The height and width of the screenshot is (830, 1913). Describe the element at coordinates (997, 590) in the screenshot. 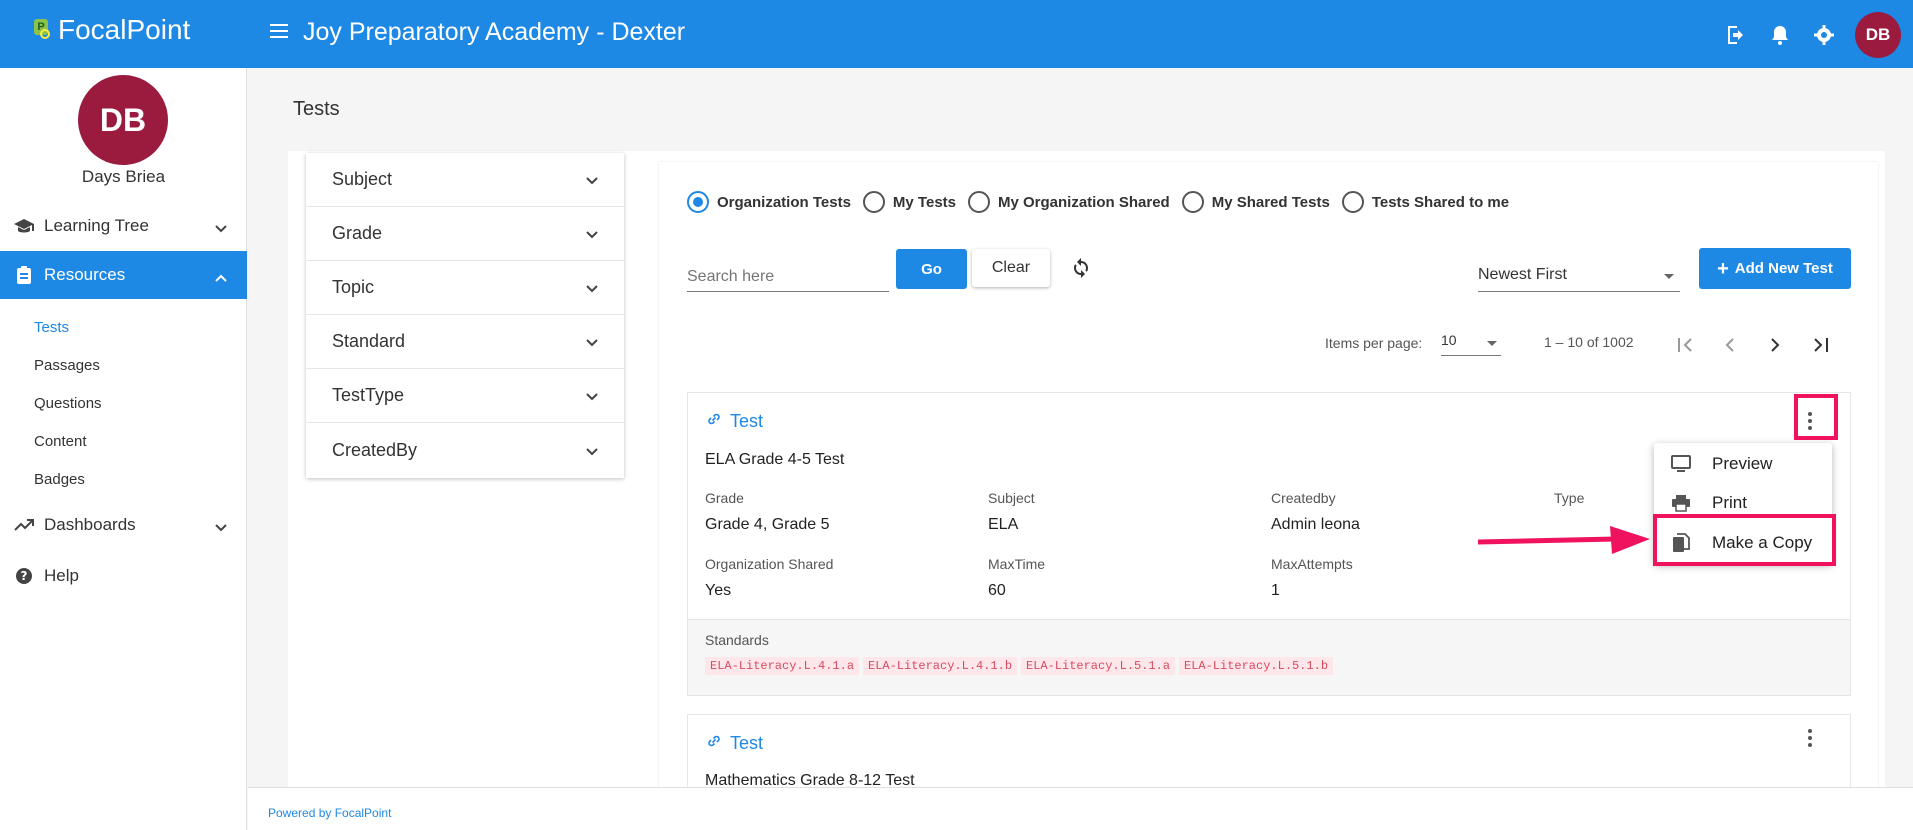

I see `maxtime-value: 60` at that location.